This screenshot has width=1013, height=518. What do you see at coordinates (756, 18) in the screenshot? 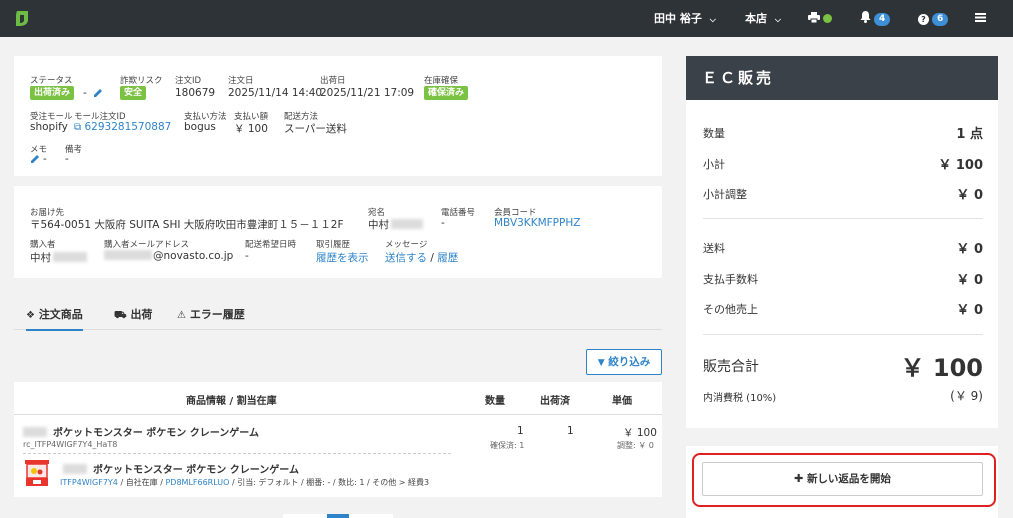
I see `store-name: 本店` at bounding box center [756, 18].